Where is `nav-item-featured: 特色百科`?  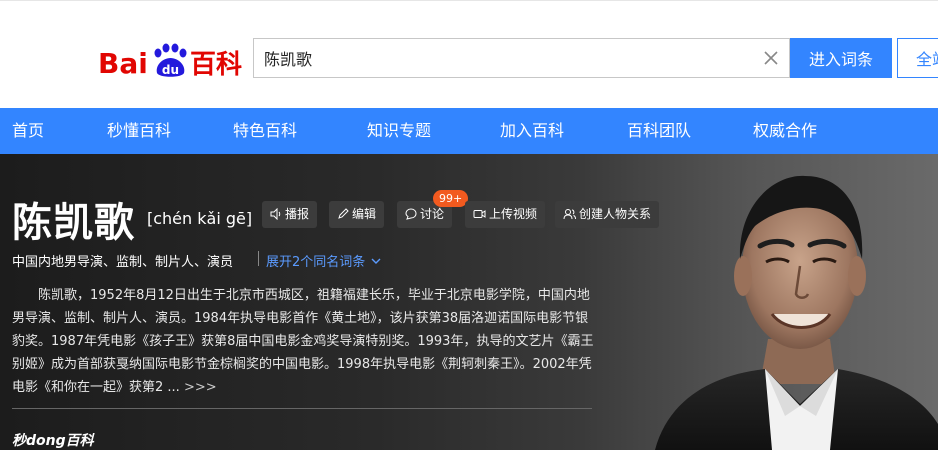 nav-item-featured: 特色百科 is located at coordinates (265, 131).